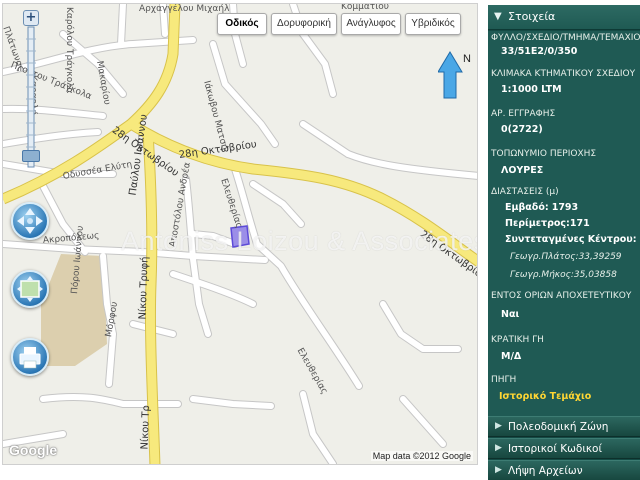  What do you see at coordinates (517, 340) in the screenshot?
I see `state-land-label: ΚΡΑΤΙΚΗ ΓΗ` at bounding box center [517, 340].